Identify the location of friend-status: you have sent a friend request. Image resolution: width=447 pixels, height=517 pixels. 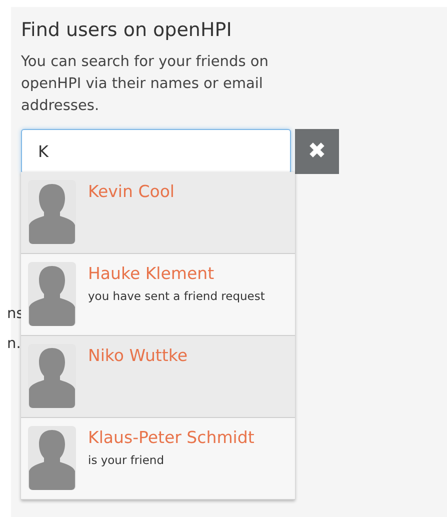
(176, 296).